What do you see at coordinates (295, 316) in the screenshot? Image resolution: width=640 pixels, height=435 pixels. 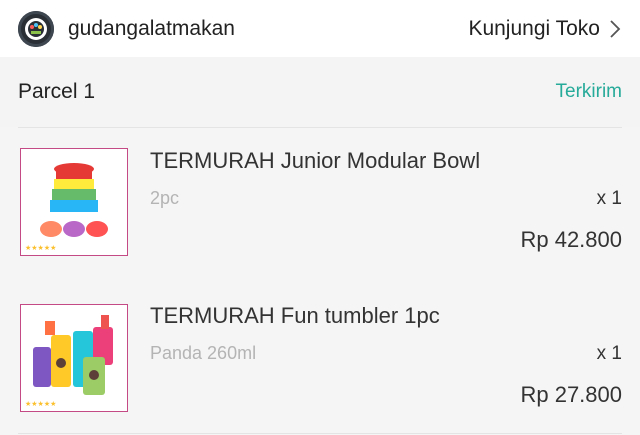 I see `product-name: TERMURAH Fun tumbler 1pc` at bounding box center [295, 316].